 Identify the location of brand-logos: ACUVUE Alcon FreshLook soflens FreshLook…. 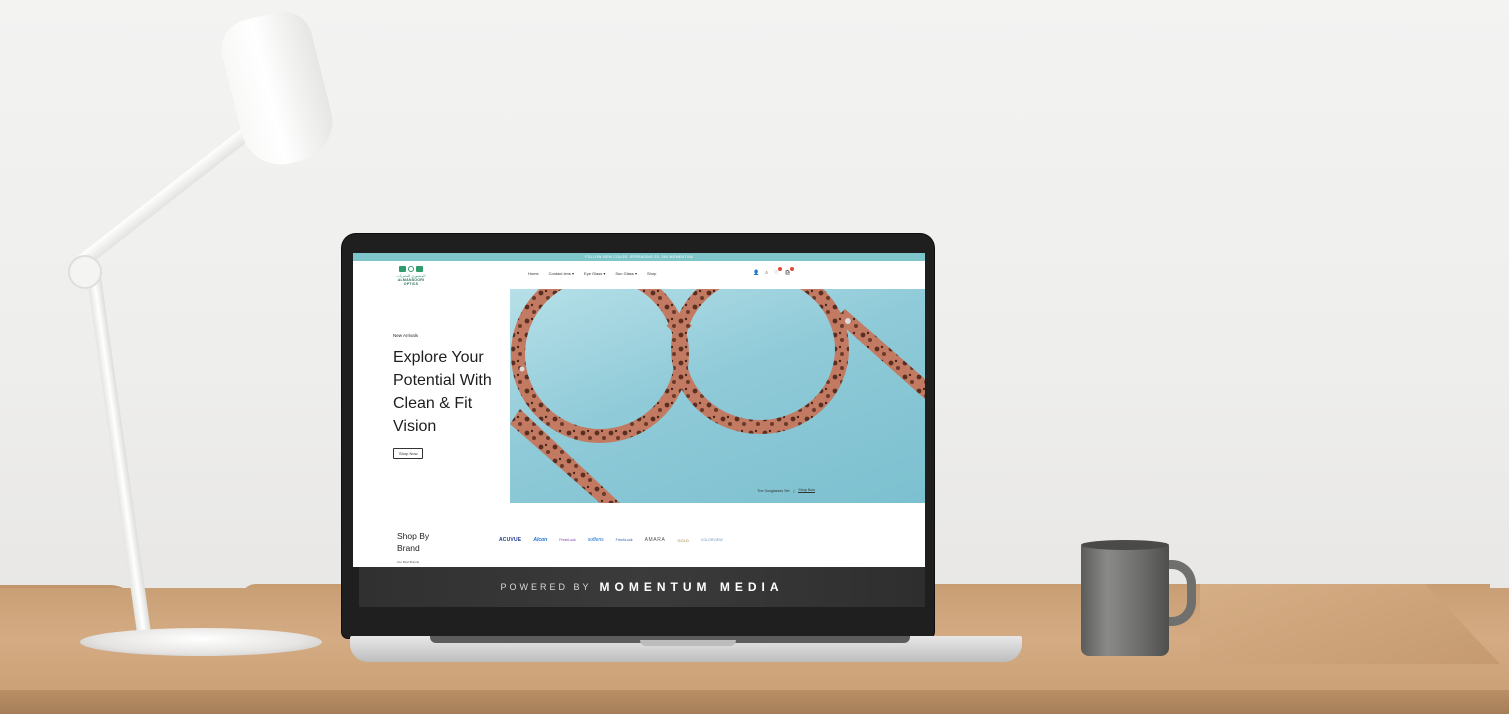
(611, 540).